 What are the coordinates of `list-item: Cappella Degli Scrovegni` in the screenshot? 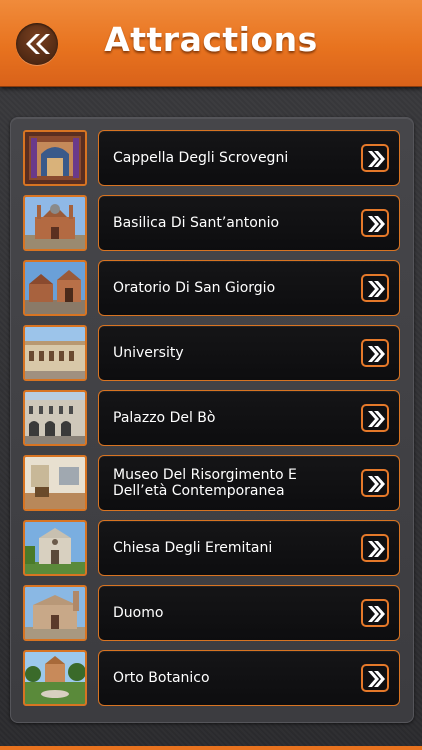 It's located at (212, 158).